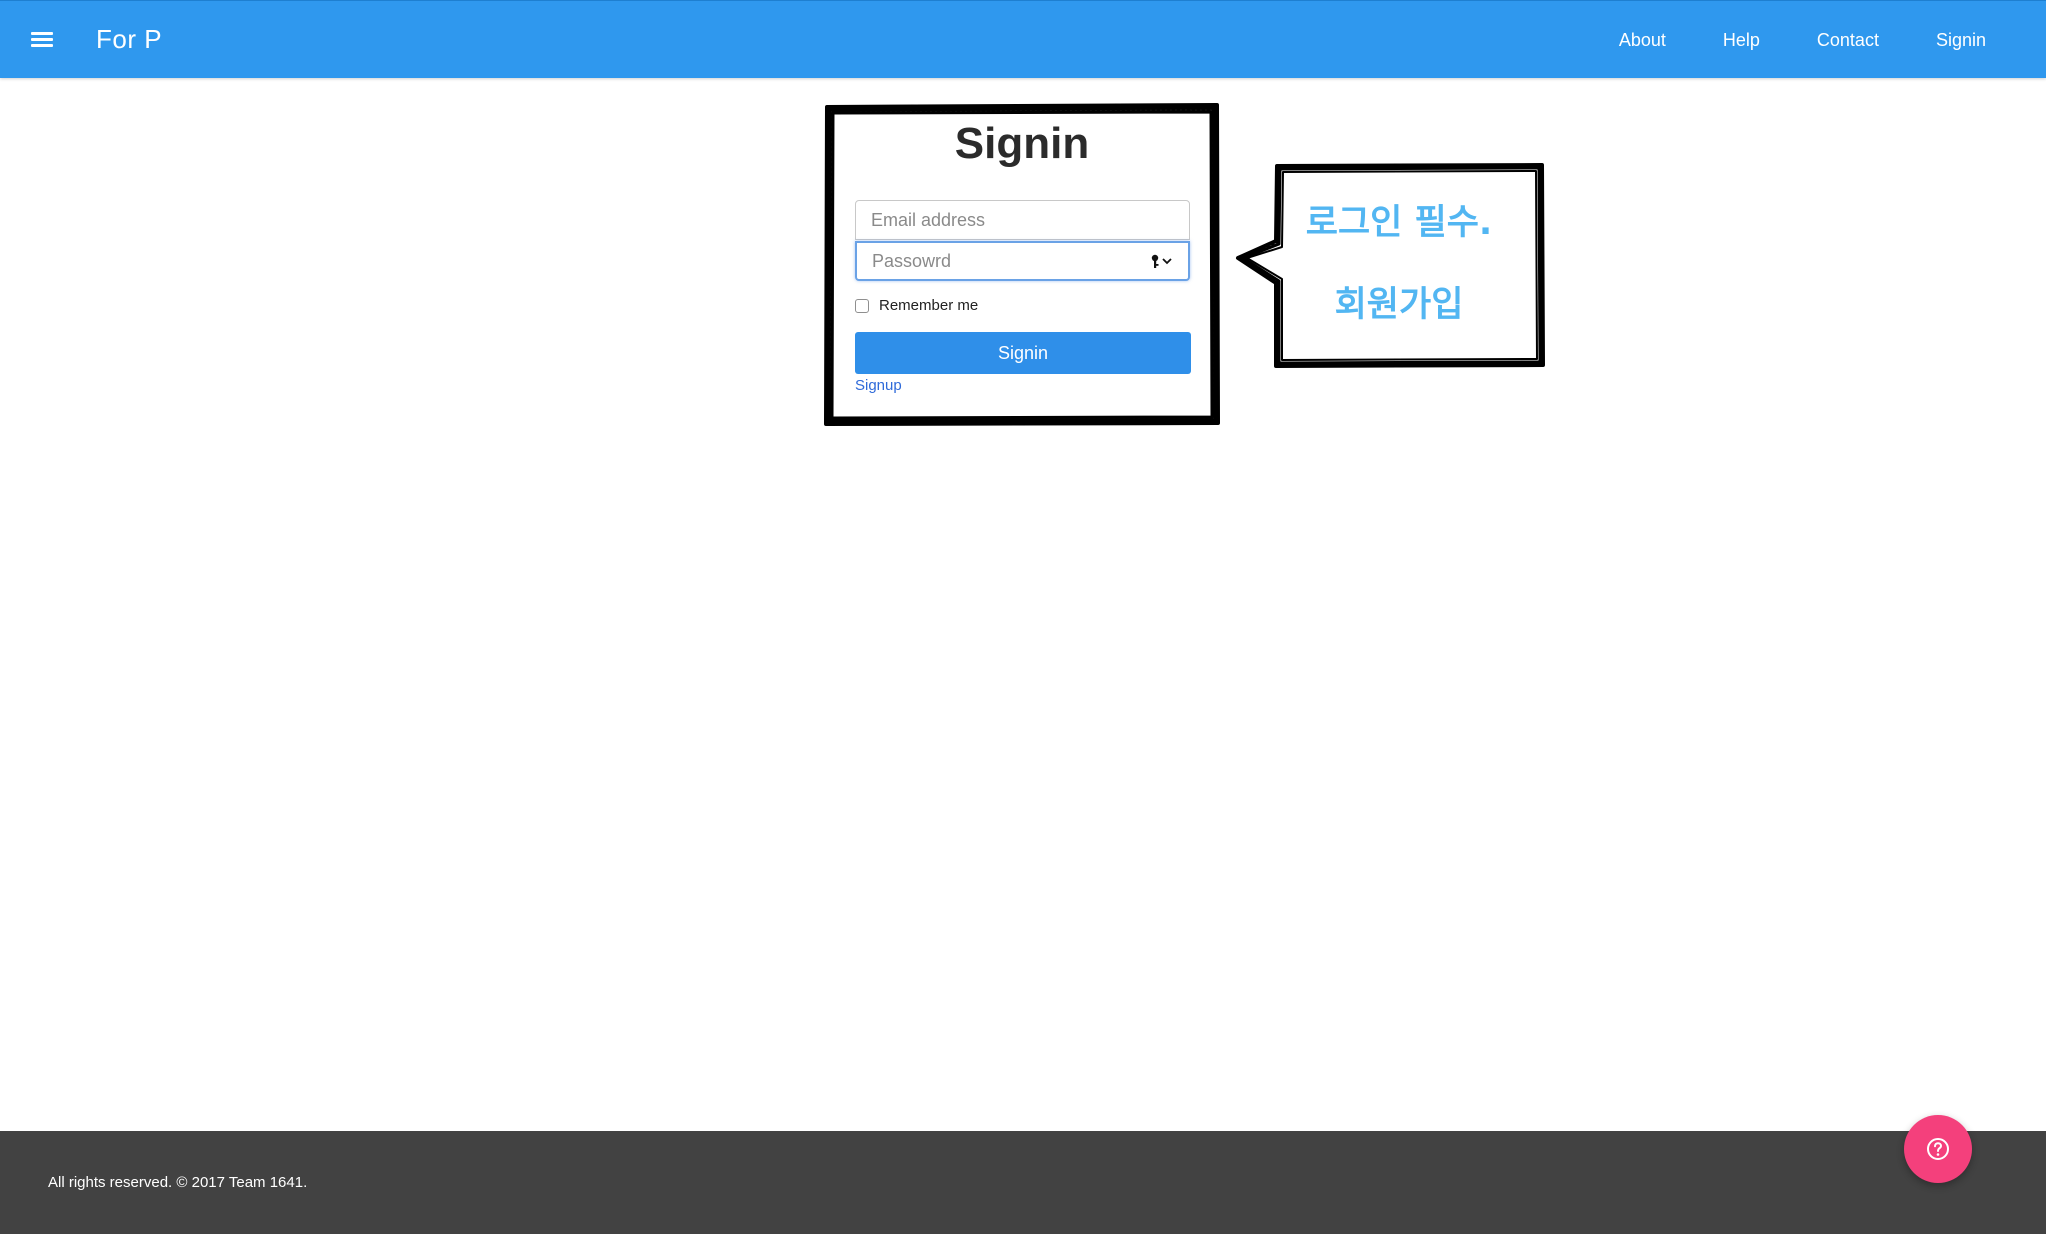  I want to click on callout-bubble: 로그인 필수. 회원가입, so click(1389, 265).